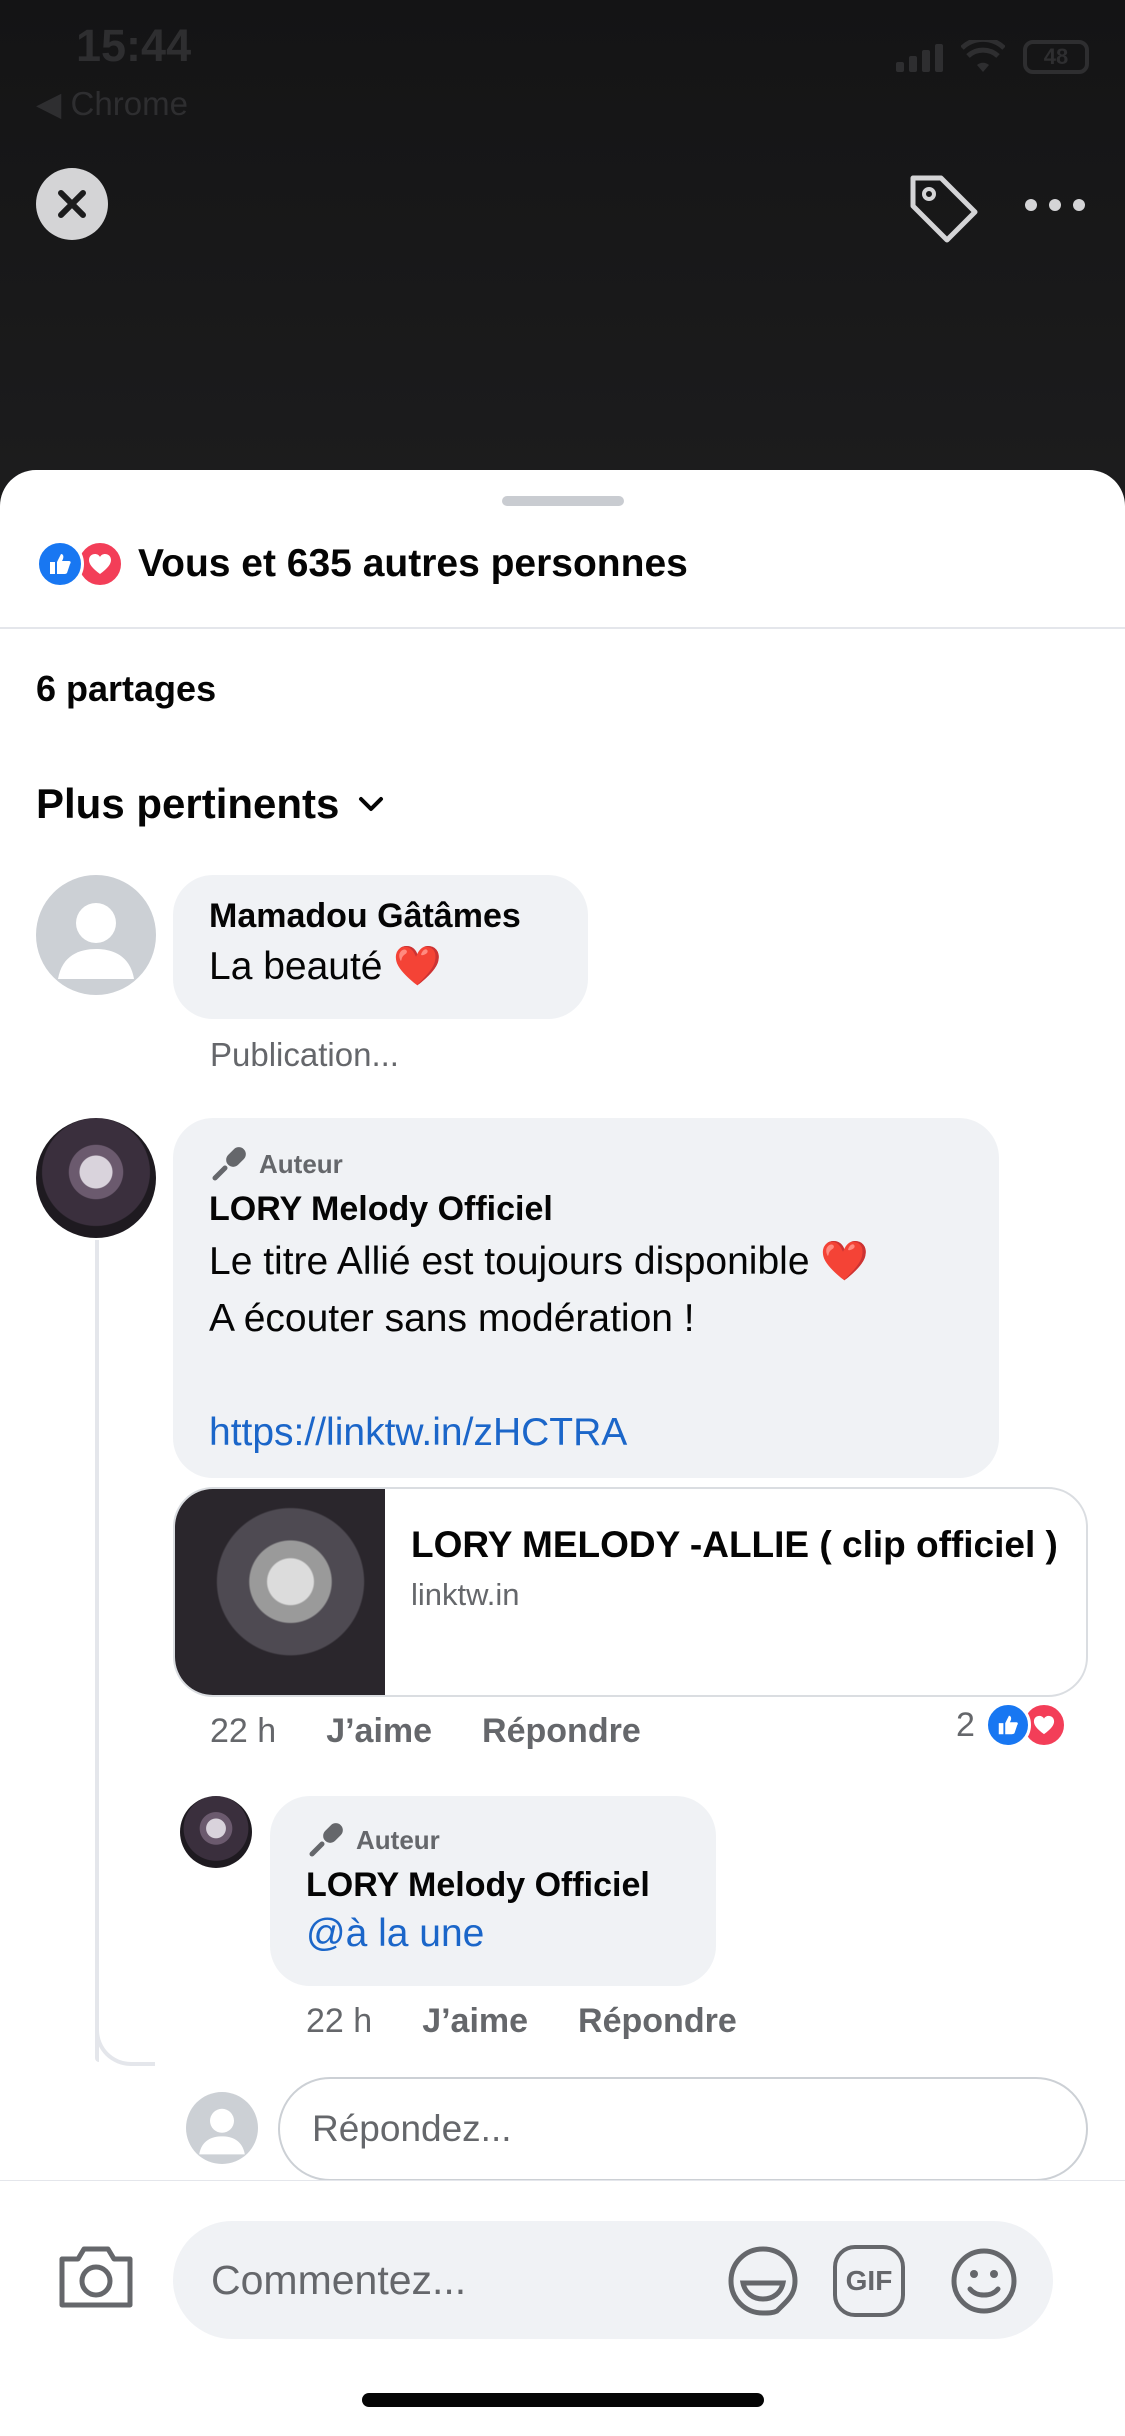  I want to click on more-button, so click(1055, 205).